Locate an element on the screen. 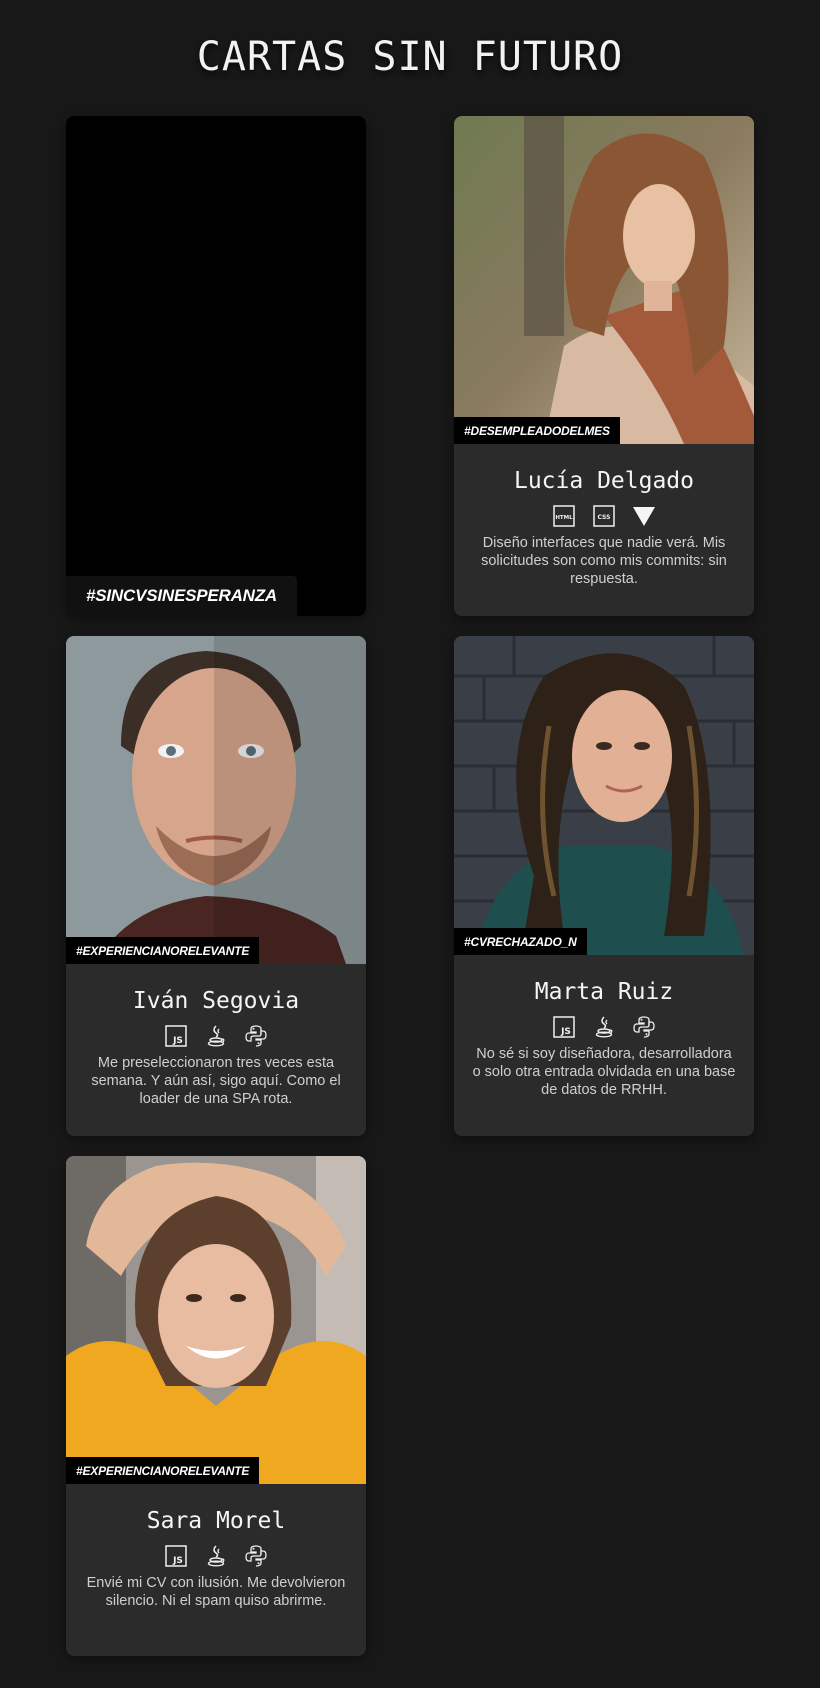 The image size is (820, 1688). css3-icon: CSS is located at coordinates (604, 516).